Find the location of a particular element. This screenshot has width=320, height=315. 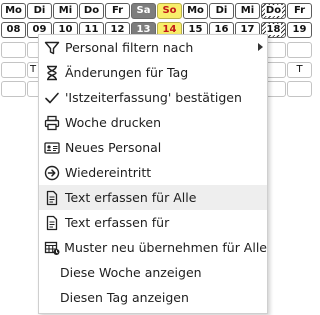

weekday-label: Do is located at coordinates (273, 10).